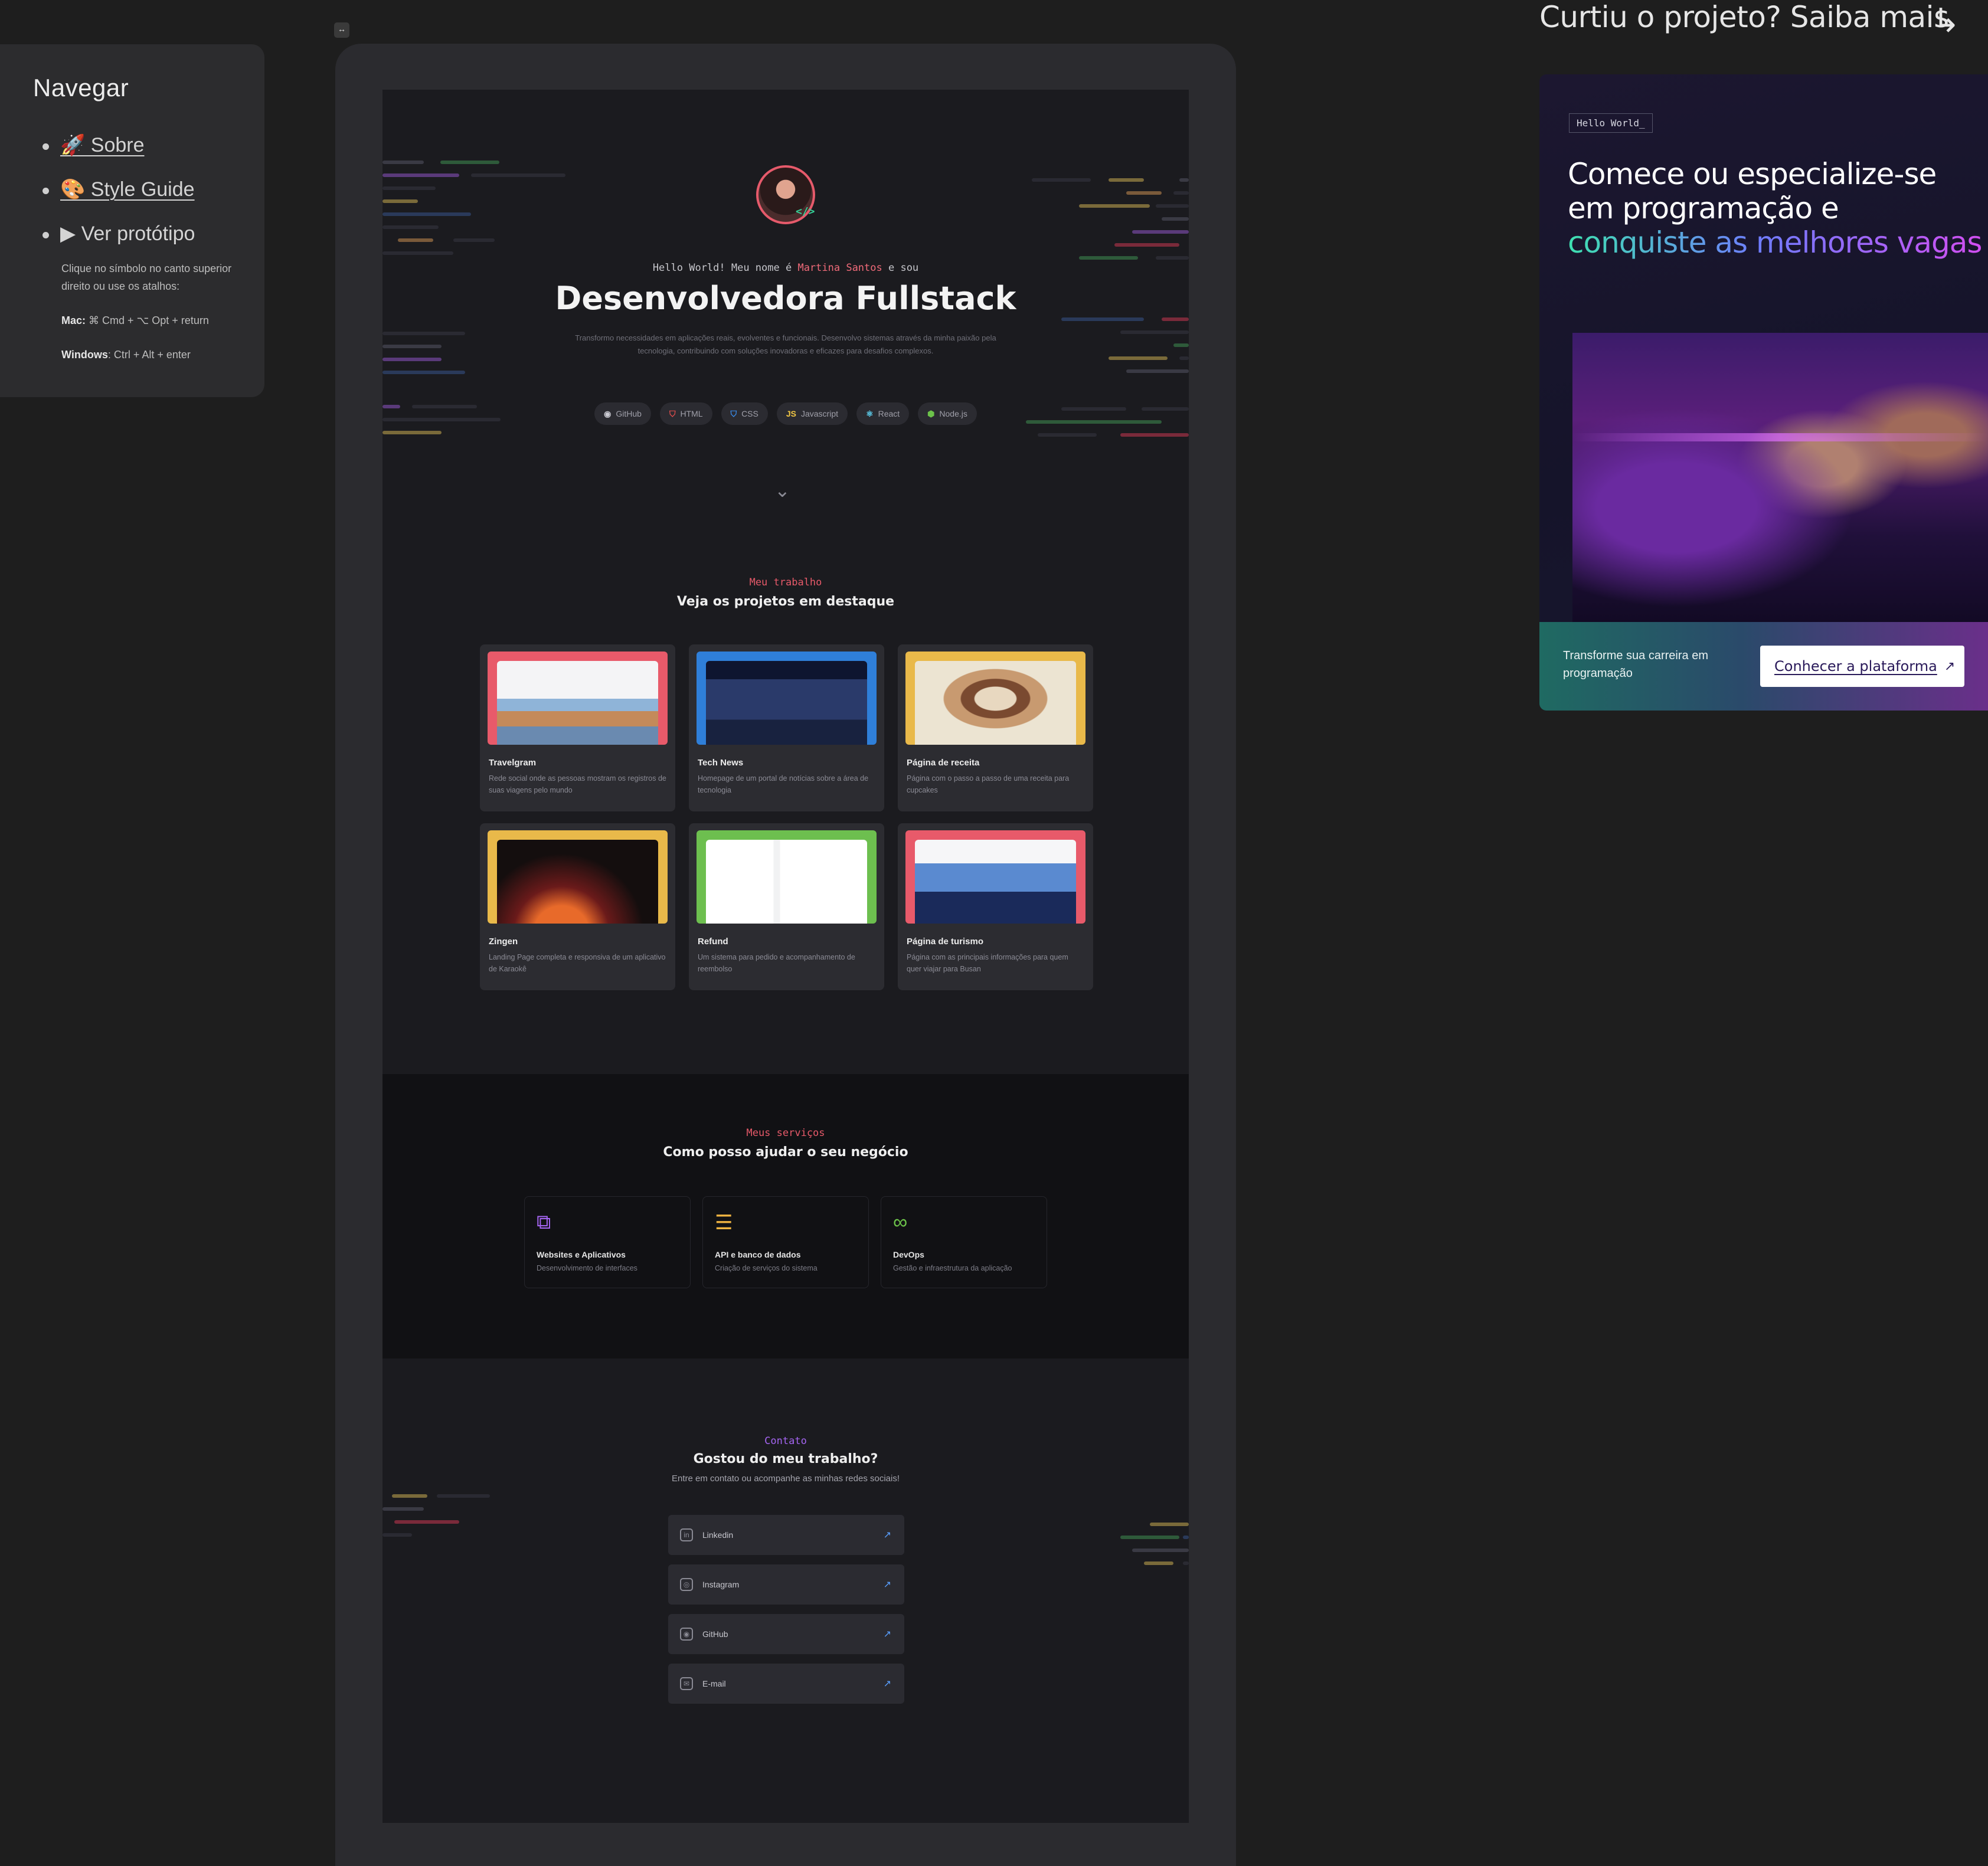  What do you see at coordinates (341, 30) in the screenshot?
I see `collapse-toggle-button: ↔` at bounding box center [341, 30].